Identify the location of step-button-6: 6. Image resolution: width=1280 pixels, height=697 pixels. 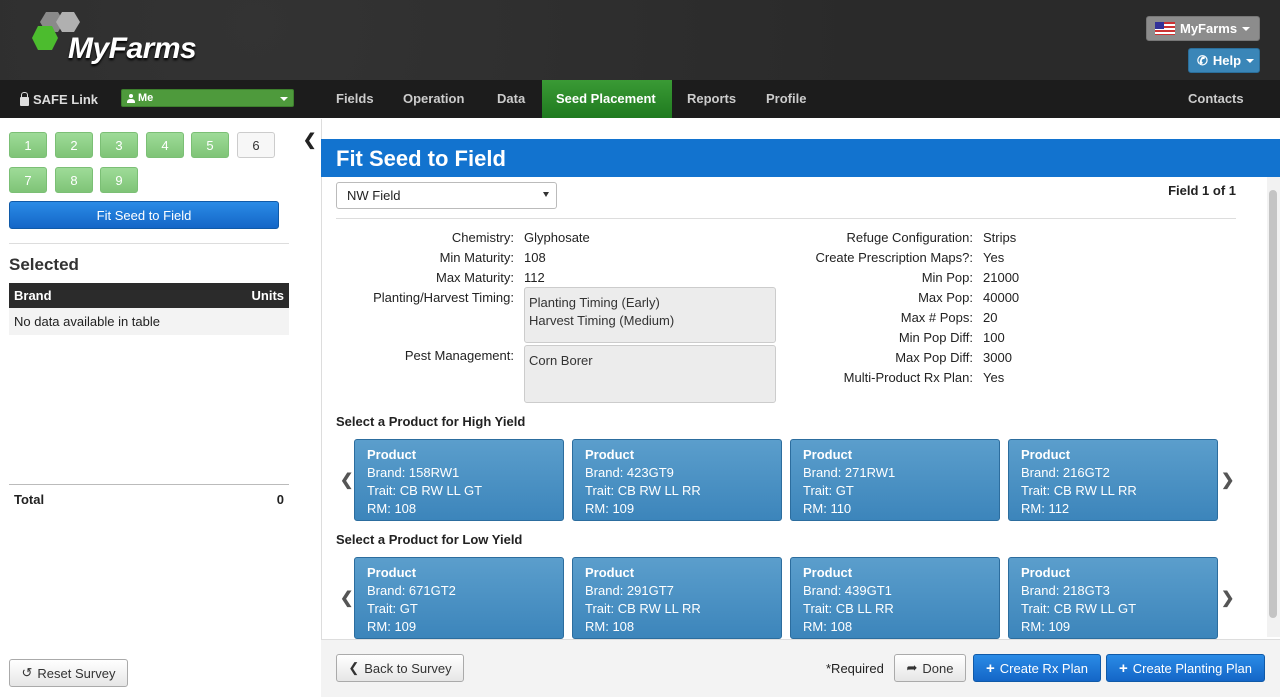
(256, 145).